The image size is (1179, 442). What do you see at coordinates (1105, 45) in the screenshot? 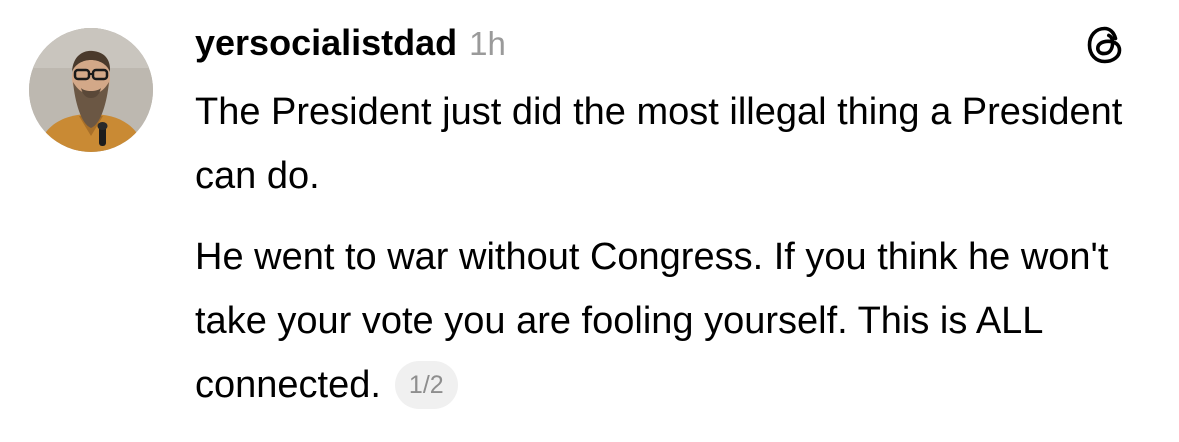
I see `threads-logo-icon` at bounding box center [1105, 45].